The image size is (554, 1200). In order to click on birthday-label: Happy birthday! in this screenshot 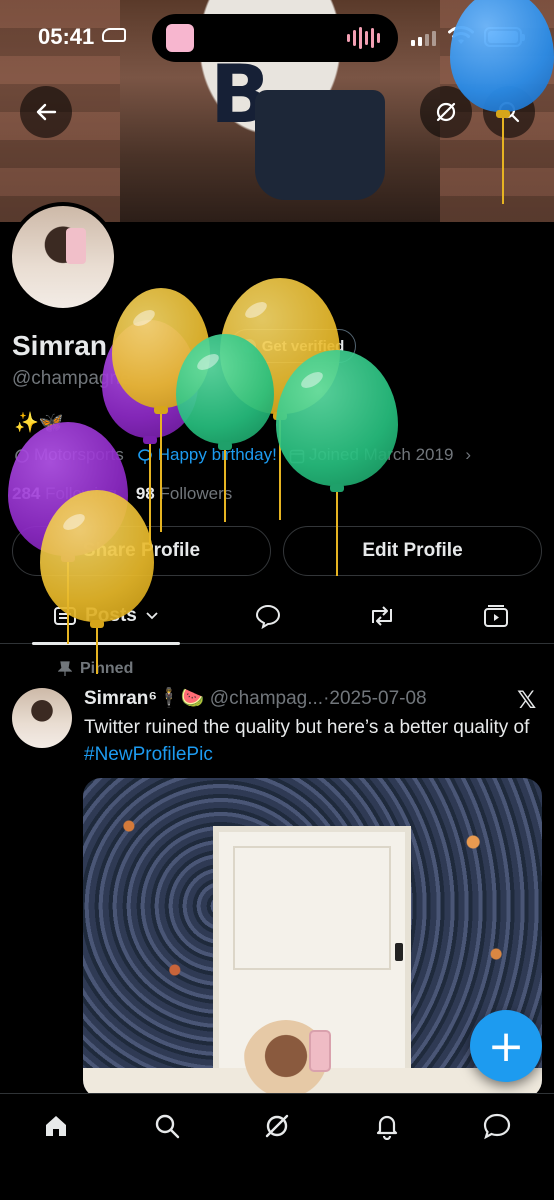, I will do `click(217, 454)`.